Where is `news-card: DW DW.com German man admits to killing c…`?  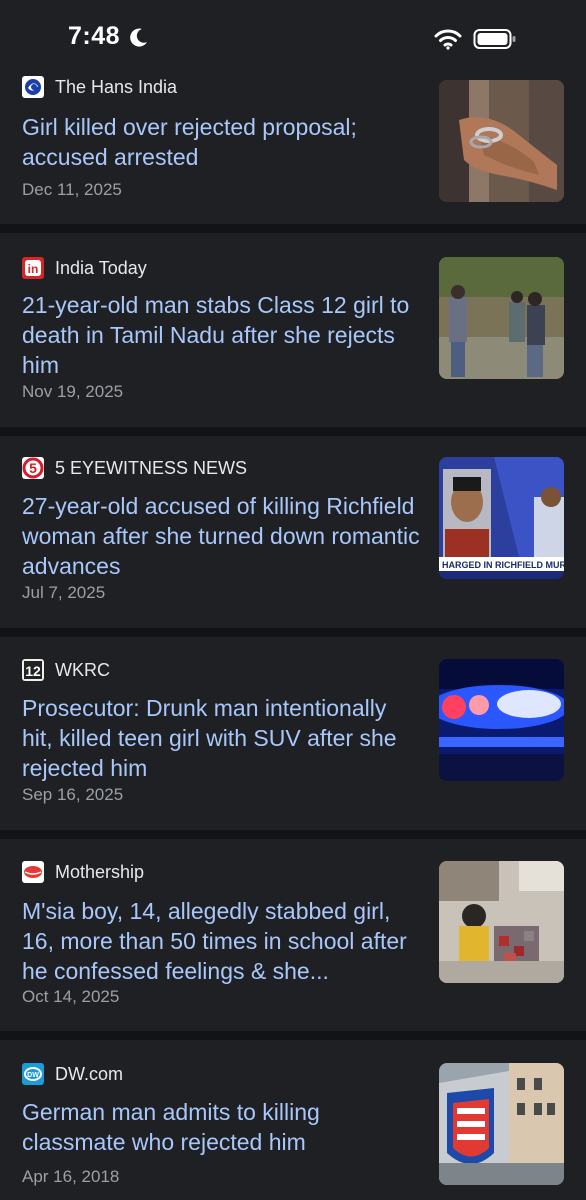 news-card: DW DW.com German man admits to killing c… is located at coordinates (293, 1120).